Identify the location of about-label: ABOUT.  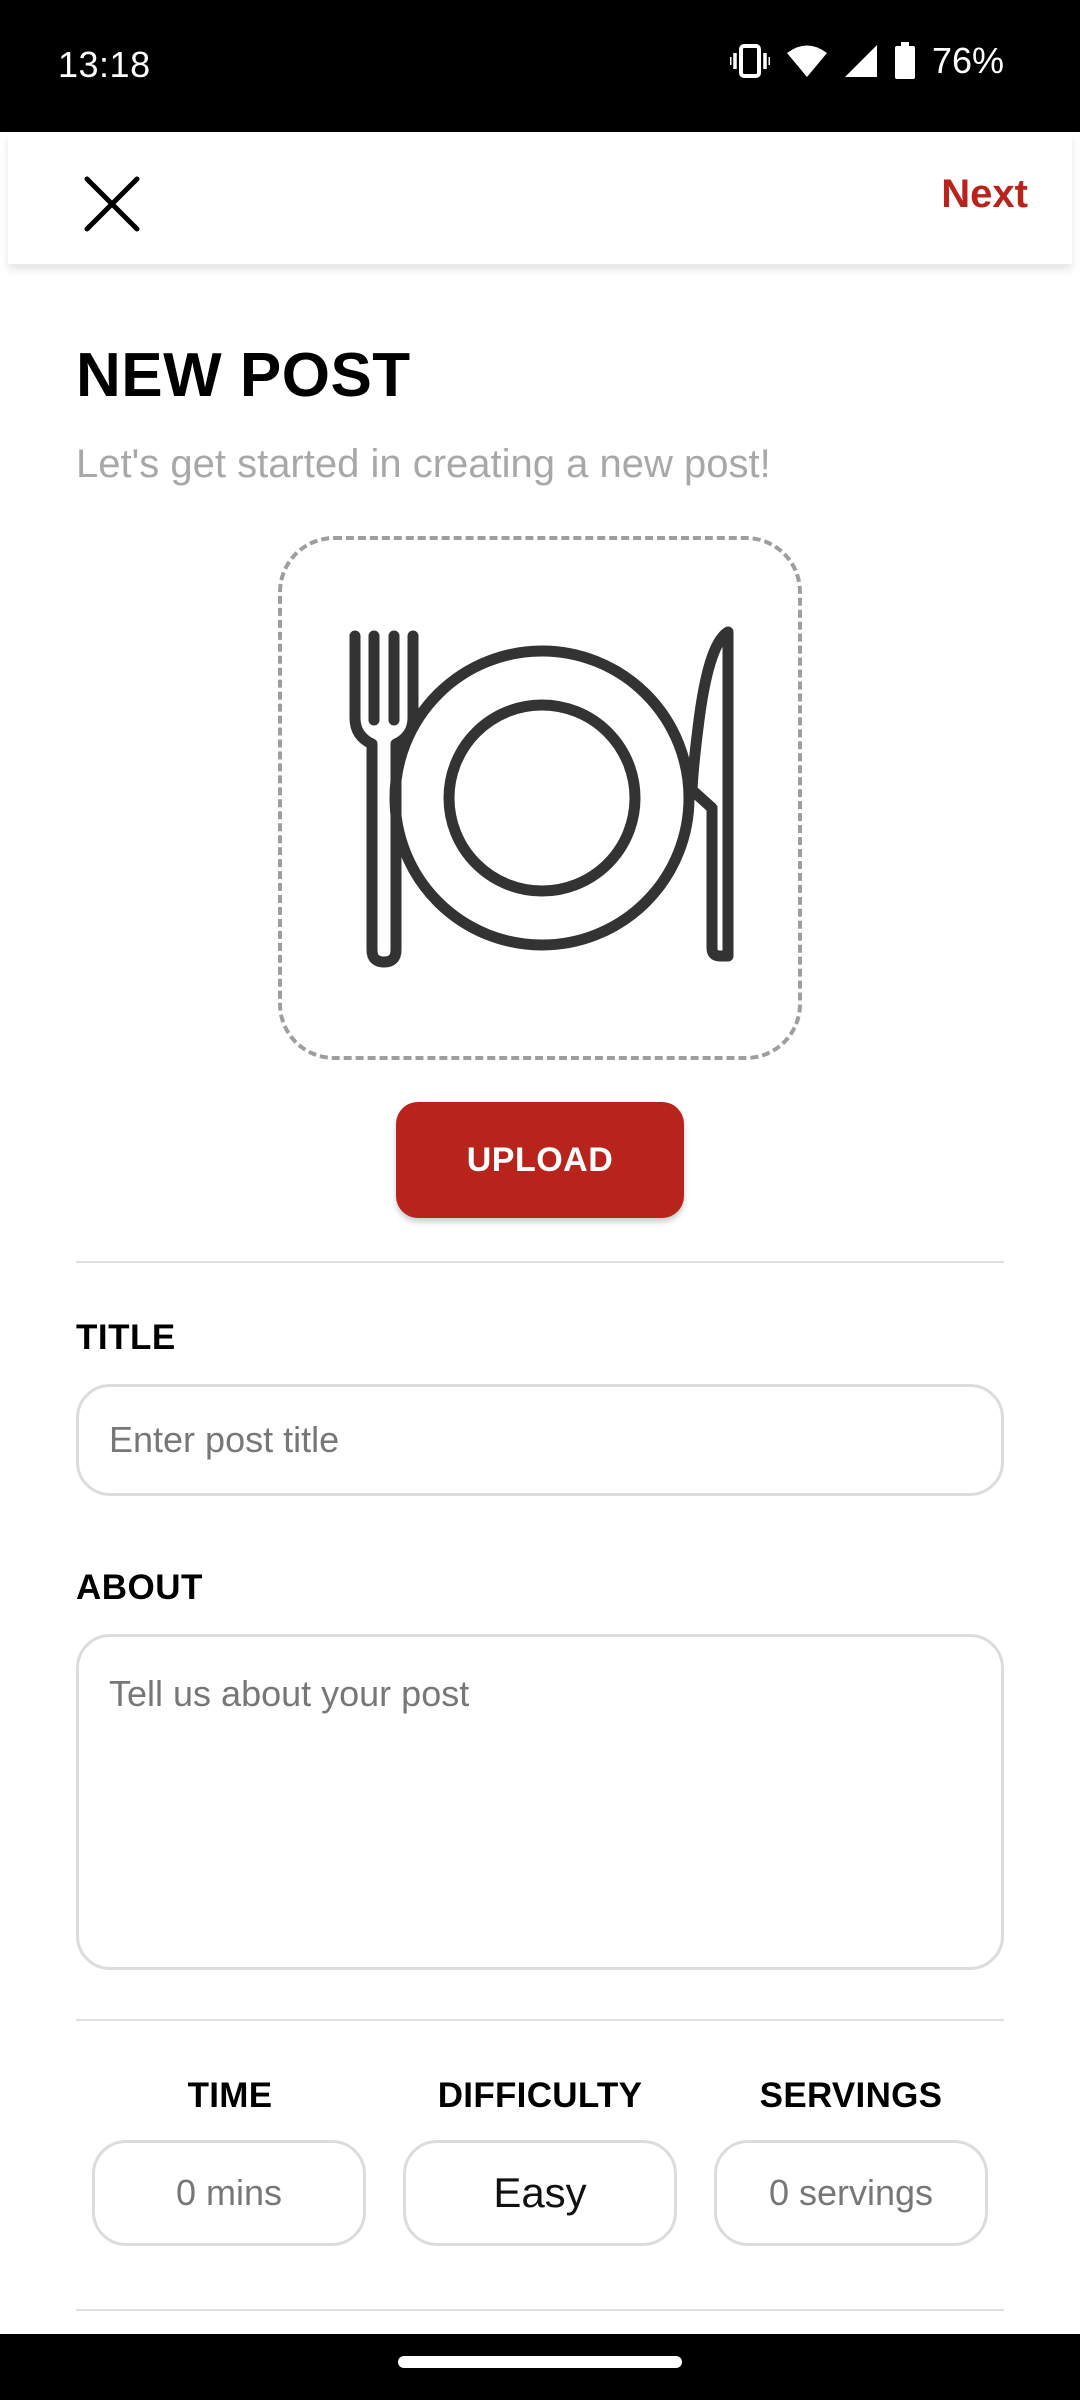
(139, 1587).